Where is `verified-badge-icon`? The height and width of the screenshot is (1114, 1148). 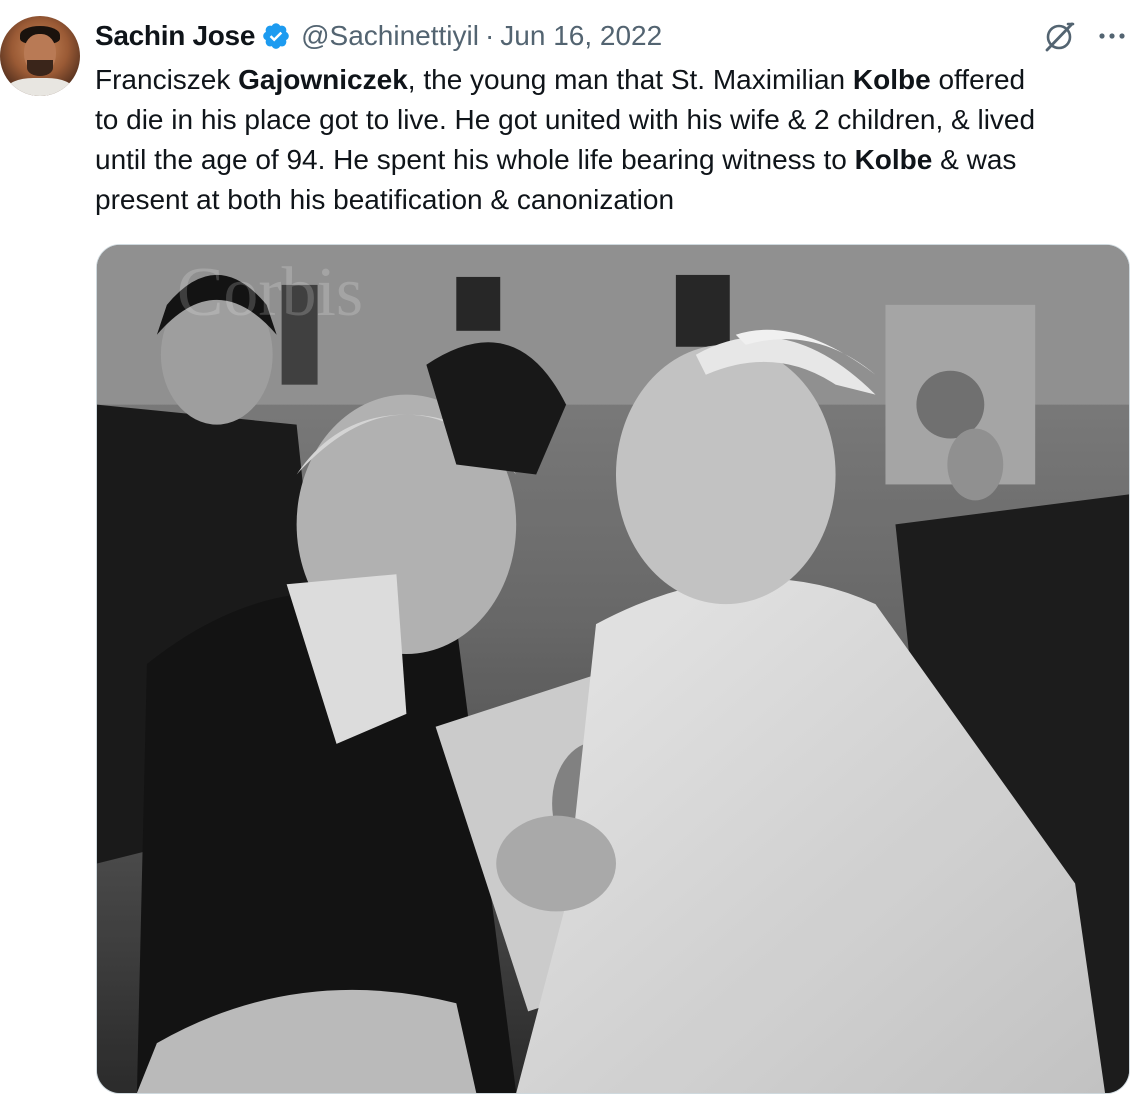 verified-badge-icon is located at coordinates (276, 36).